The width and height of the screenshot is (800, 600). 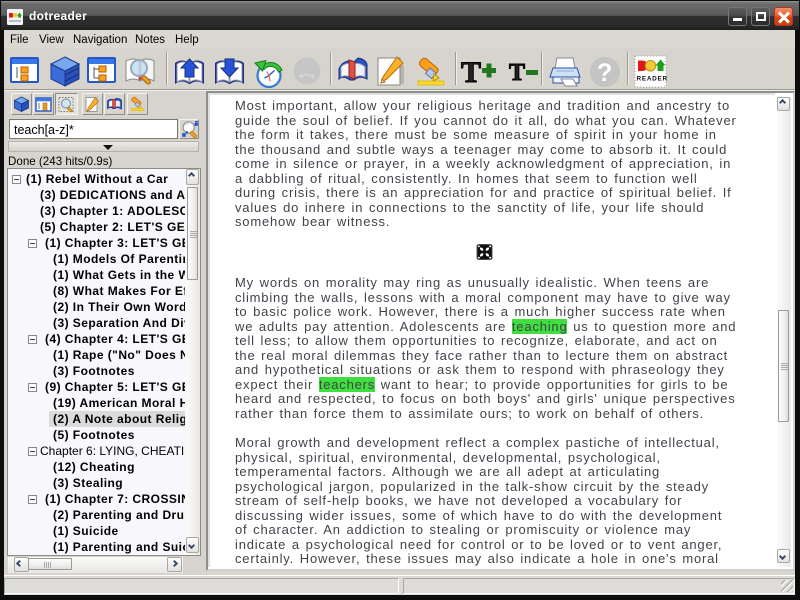 What do you see at coordinates (652, 79) in the screenshot?
I see `svg-text: READER` at bounding box center [652, 79].